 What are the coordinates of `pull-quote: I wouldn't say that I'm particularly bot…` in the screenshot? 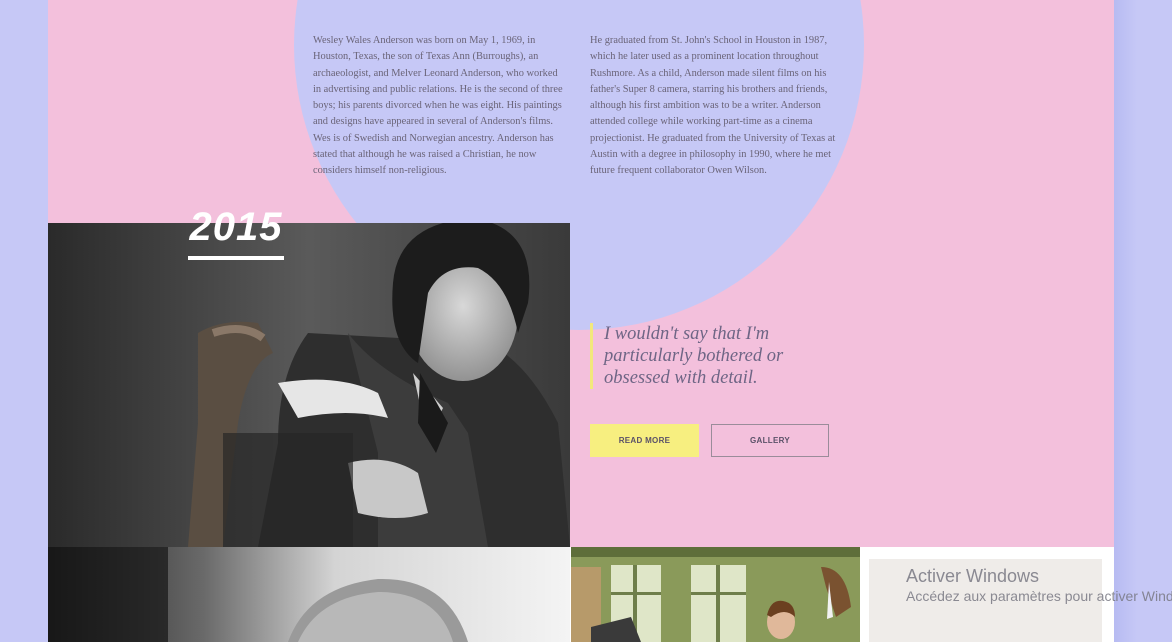 It's located at (712, 356).